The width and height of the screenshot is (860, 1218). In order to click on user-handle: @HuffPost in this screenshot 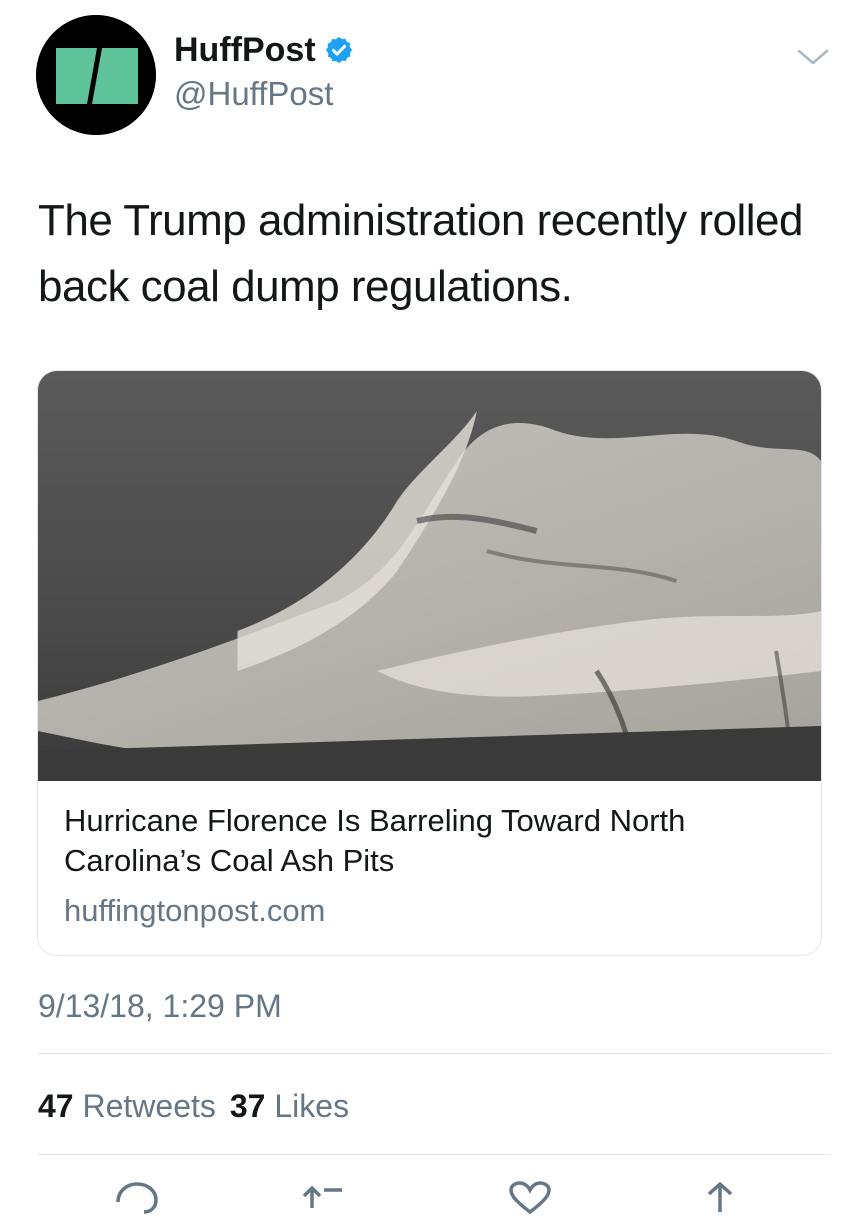, I will do `click(253, 94)`.